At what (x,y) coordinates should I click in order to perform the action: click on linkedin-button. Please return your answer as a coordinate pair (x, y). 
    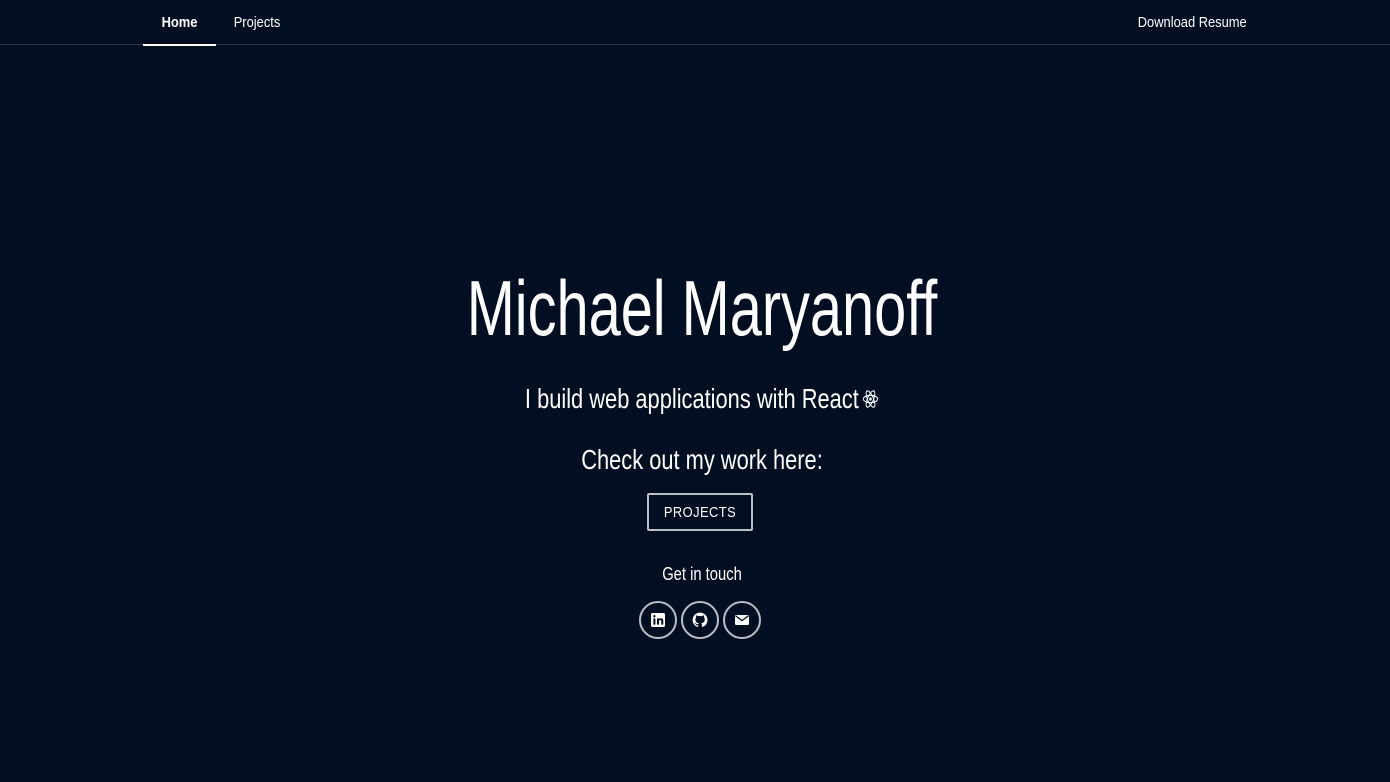
    Looking at the image, I should click on (658, 620).